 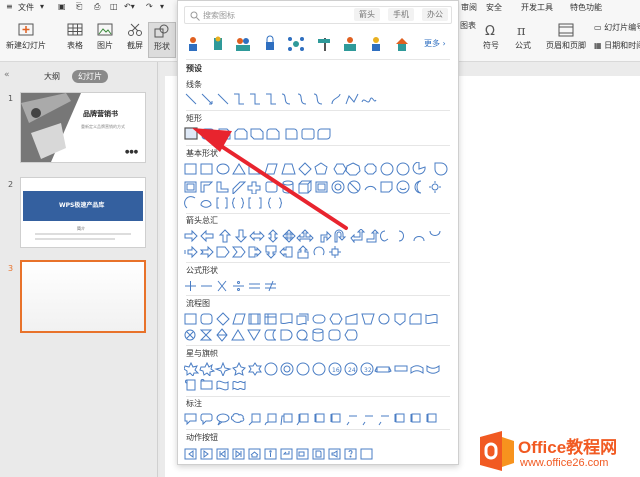 I want to click on predefined-process-shape, so click(x=254, y=319).